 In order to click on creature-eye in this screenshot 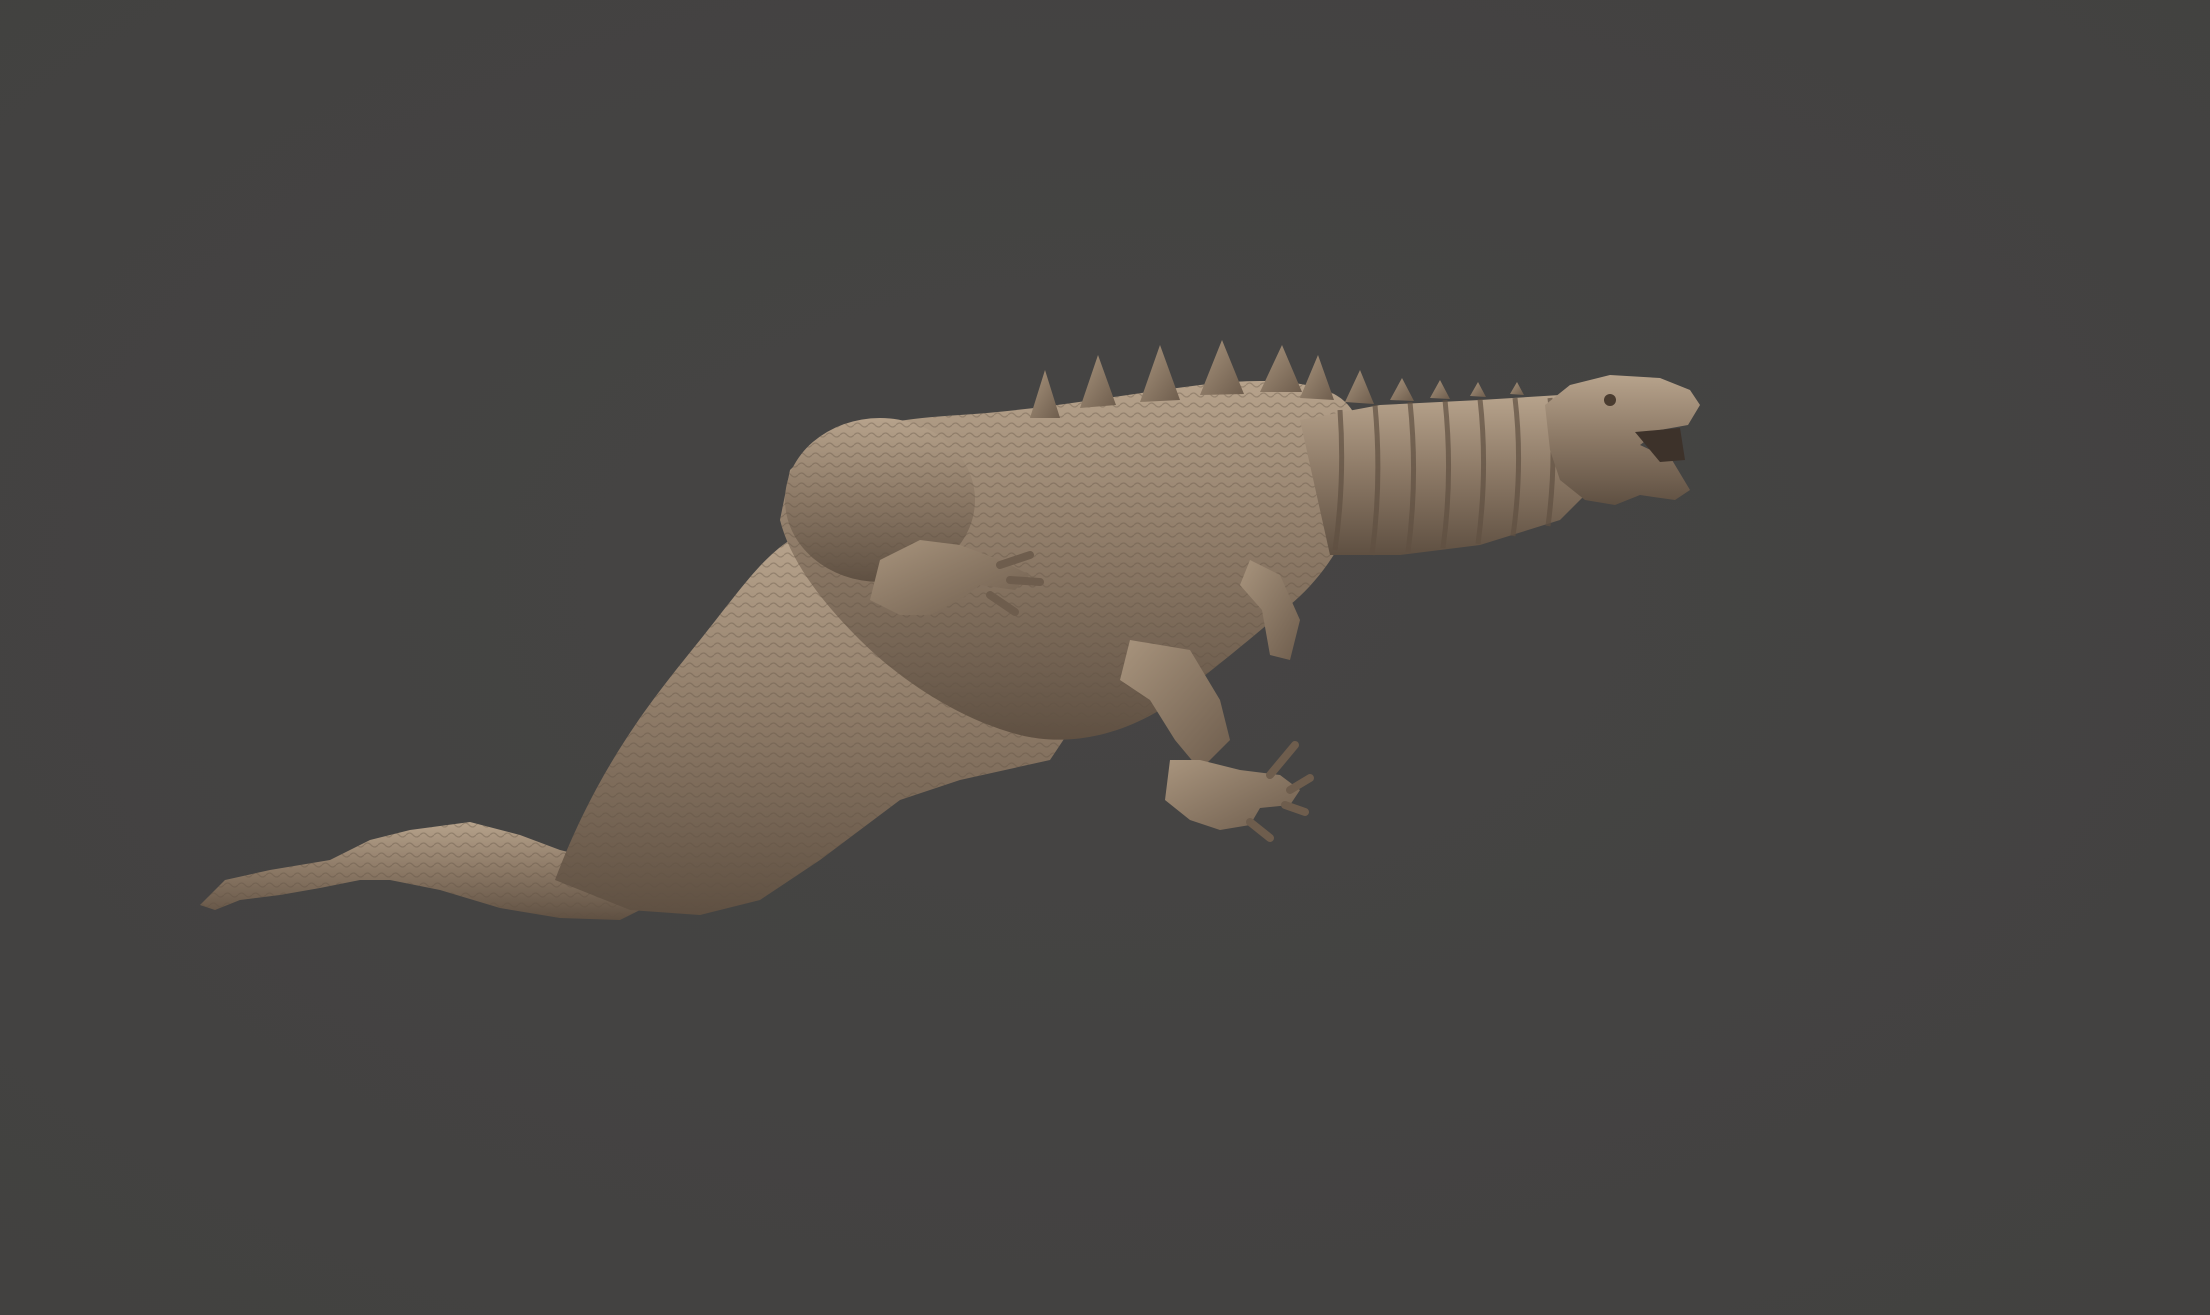, I will do `click(1610, 400)`.